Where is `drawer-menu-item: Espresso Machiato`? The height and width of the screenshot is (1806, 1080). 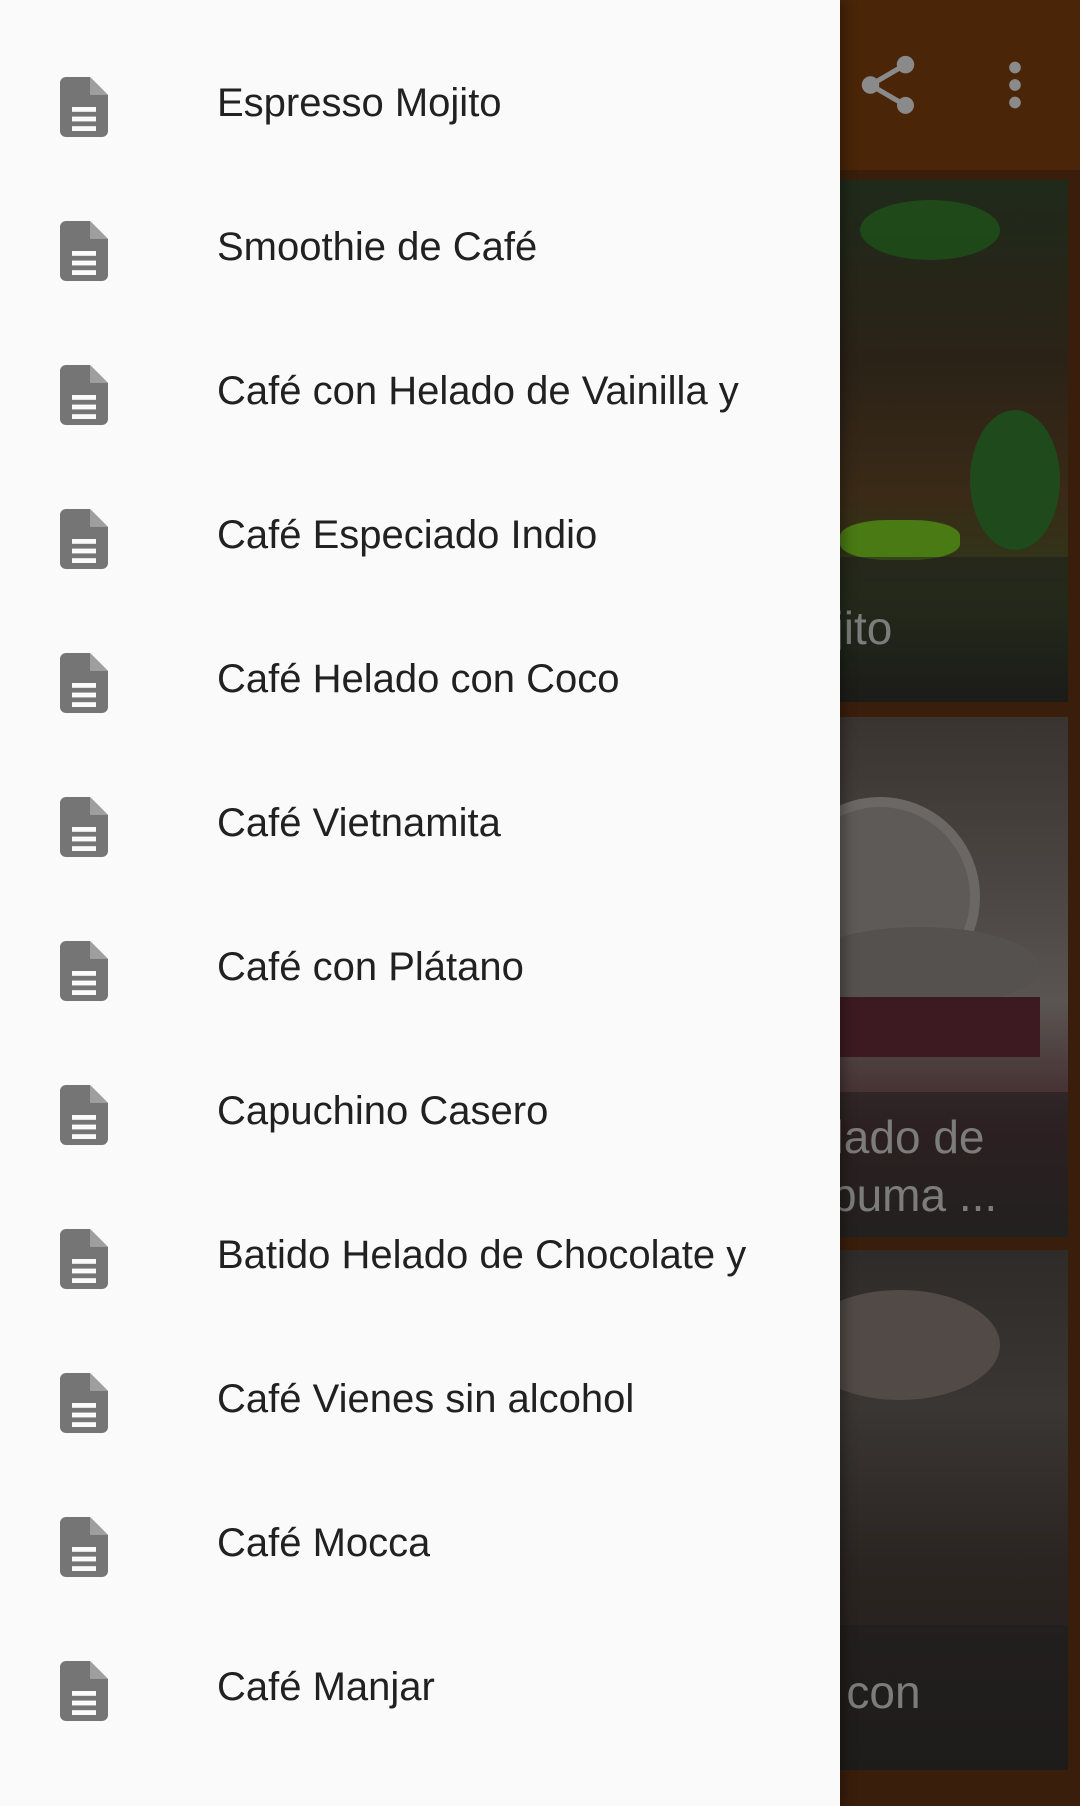 drawer-menu-item: Espresso Machiato is located at coordinates (420, 15).